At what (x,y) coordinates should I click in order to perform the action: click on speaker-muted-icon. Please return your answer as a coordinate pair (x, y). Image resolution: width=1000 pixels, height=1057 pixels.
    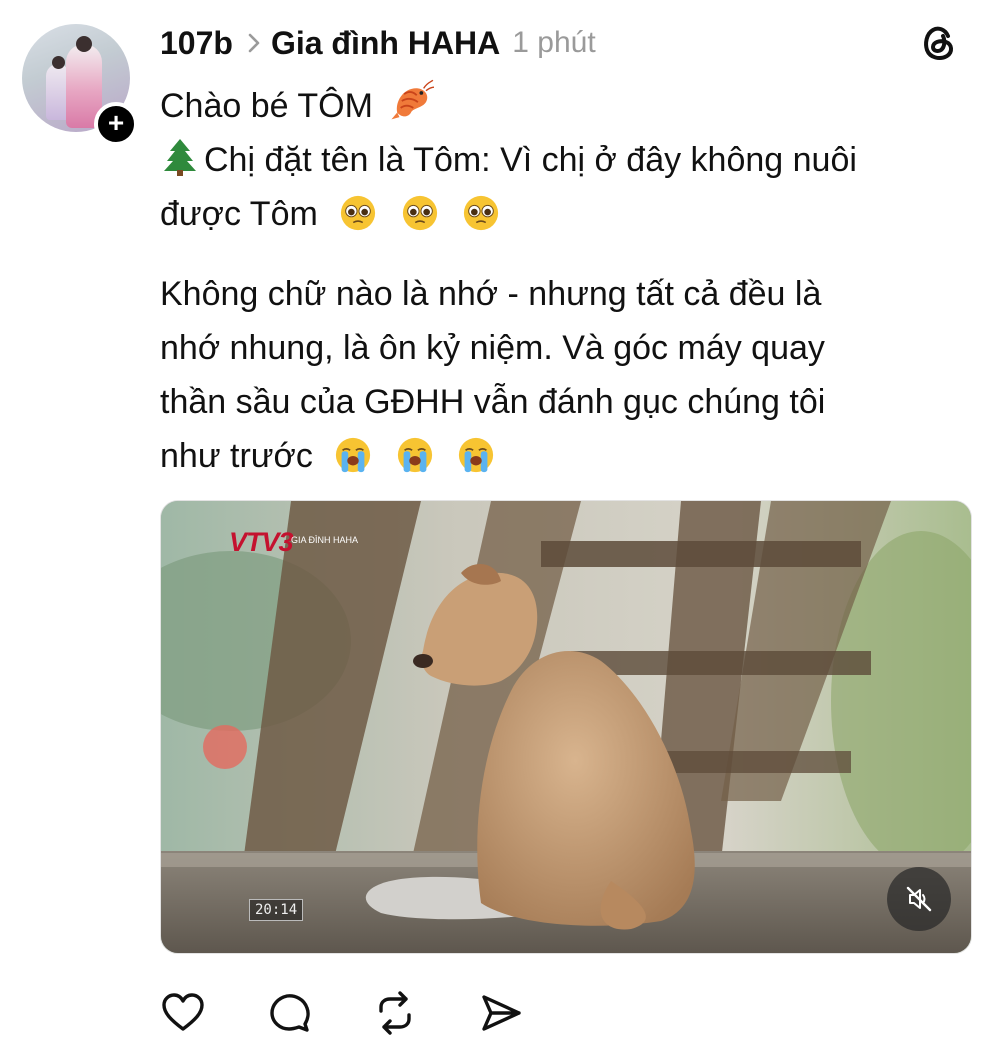
    Looking at the image, I should click on (919, 899).